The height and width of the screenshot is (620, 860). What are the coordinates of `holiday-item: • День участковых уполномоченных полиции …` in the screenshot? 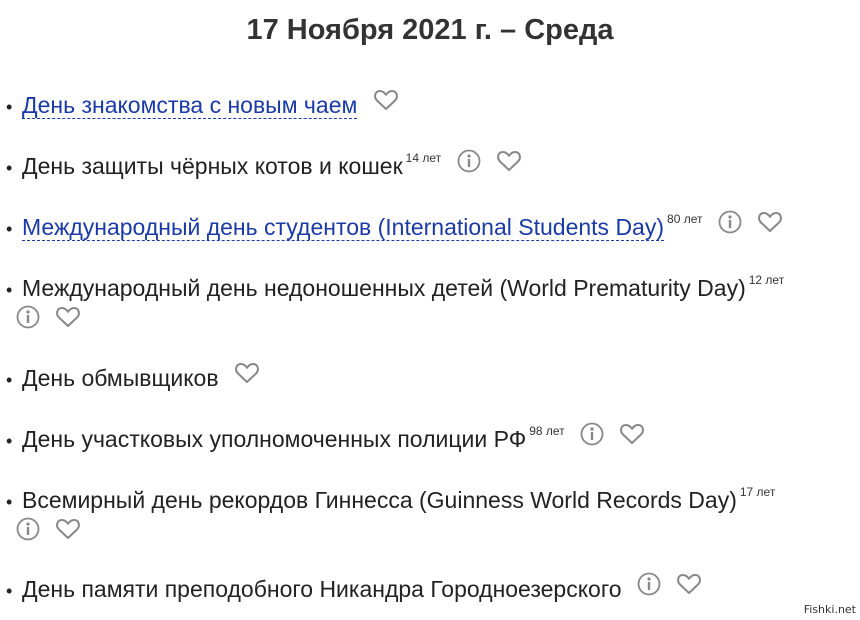 It's located at (428, 440).